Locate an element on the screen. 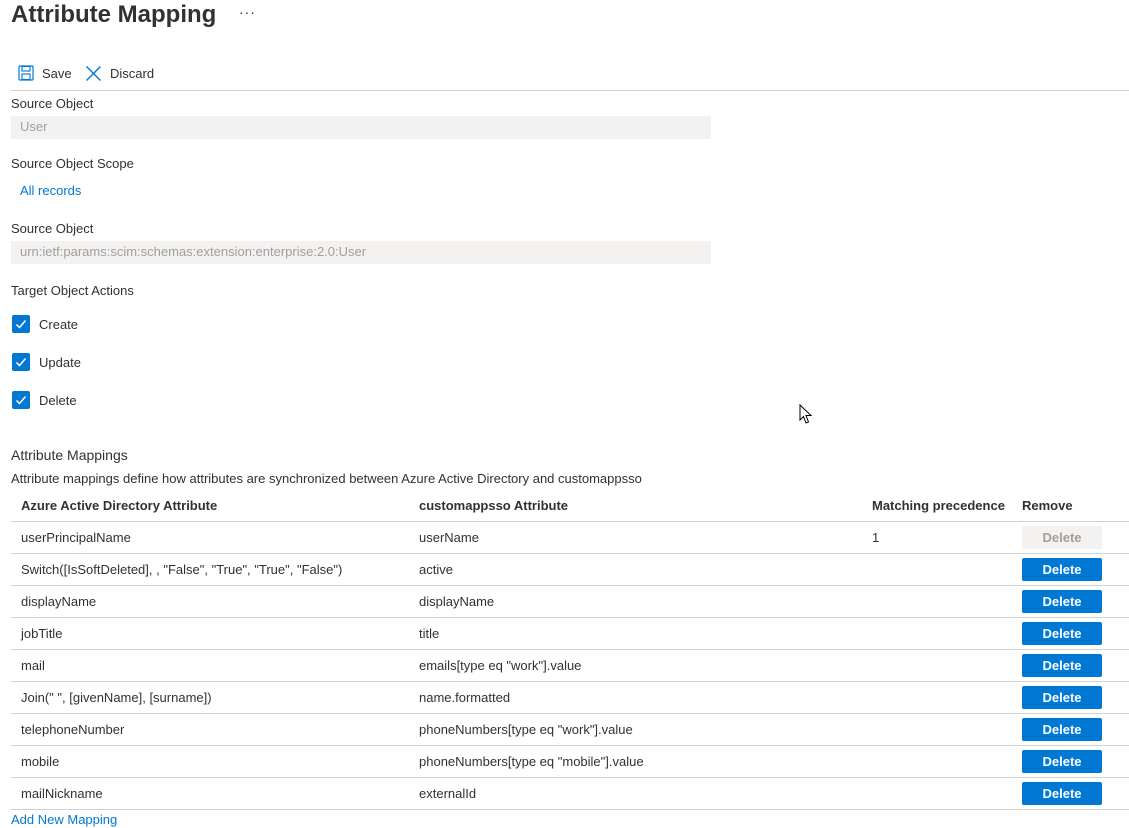 Image resolution: width=1129 pixels, height=828 pixels. mouse-cursor-icon is located at coordinates (806, 416).